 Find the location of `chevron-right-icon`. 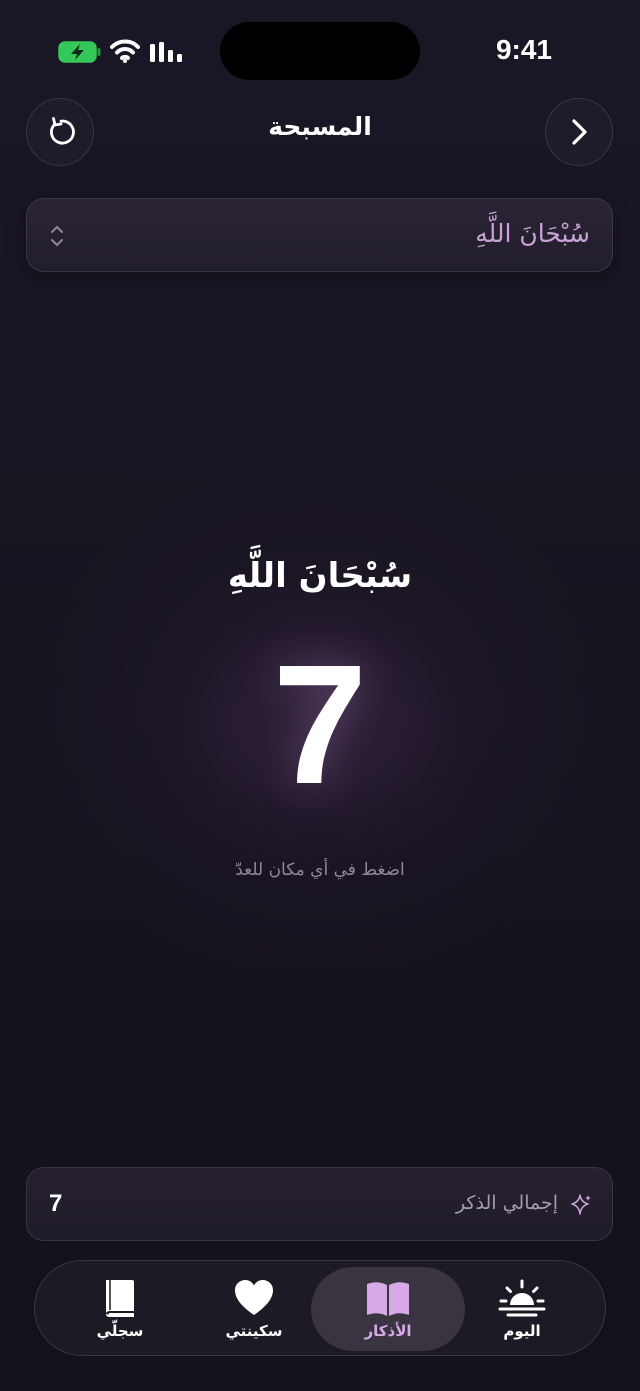

chevron-right-icon is located at coordinates (579, 132).